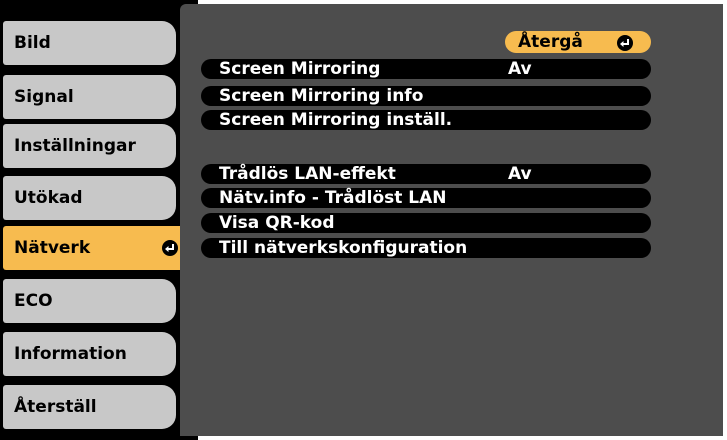  Describe the element at coordinates (75, 146) in the screenshot. I see `tab-label: Inställningar` at that location.